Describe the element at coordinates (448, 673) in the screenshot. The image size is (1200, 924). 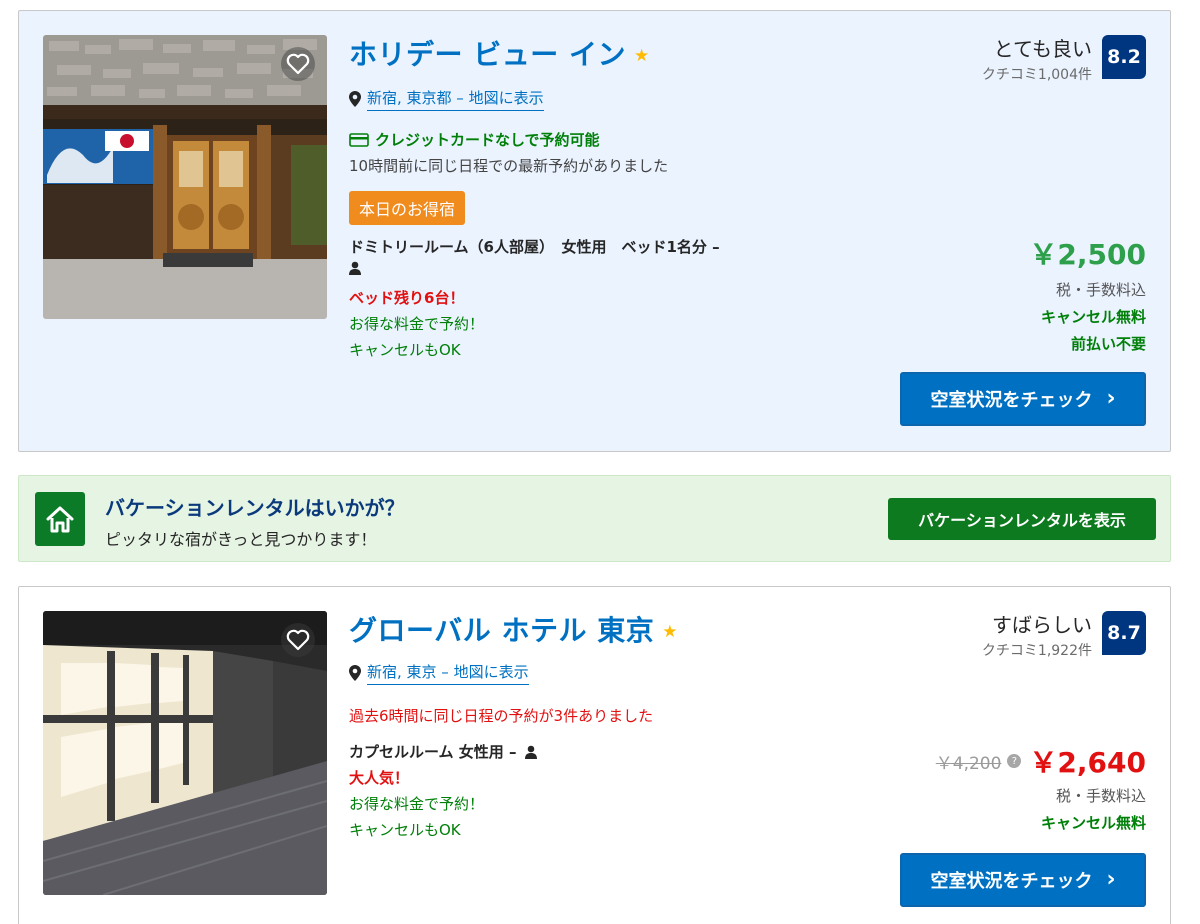
I see `location-map-link: 新宿, 東京 – 地図に表示` at that location.